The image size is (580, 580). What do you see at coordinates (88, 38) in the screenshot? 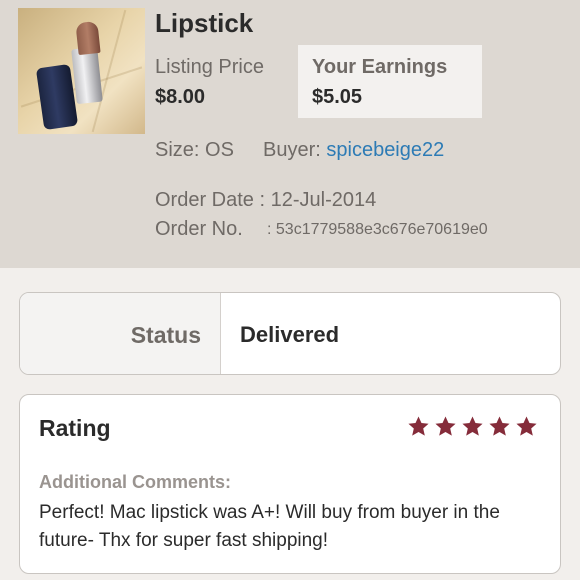
I see `lipstick-bullet-shape` at bounding box center [88, 38].